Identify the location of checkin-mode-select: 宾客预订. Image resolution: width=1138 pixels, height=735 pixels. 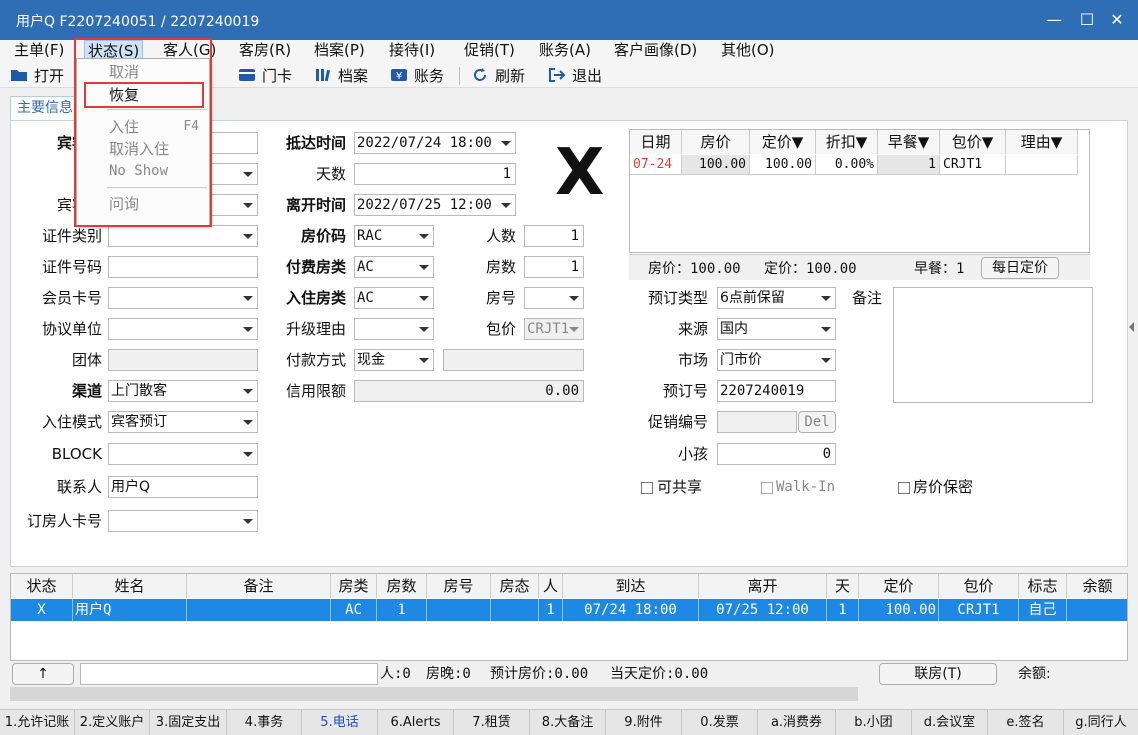
(183, 422).